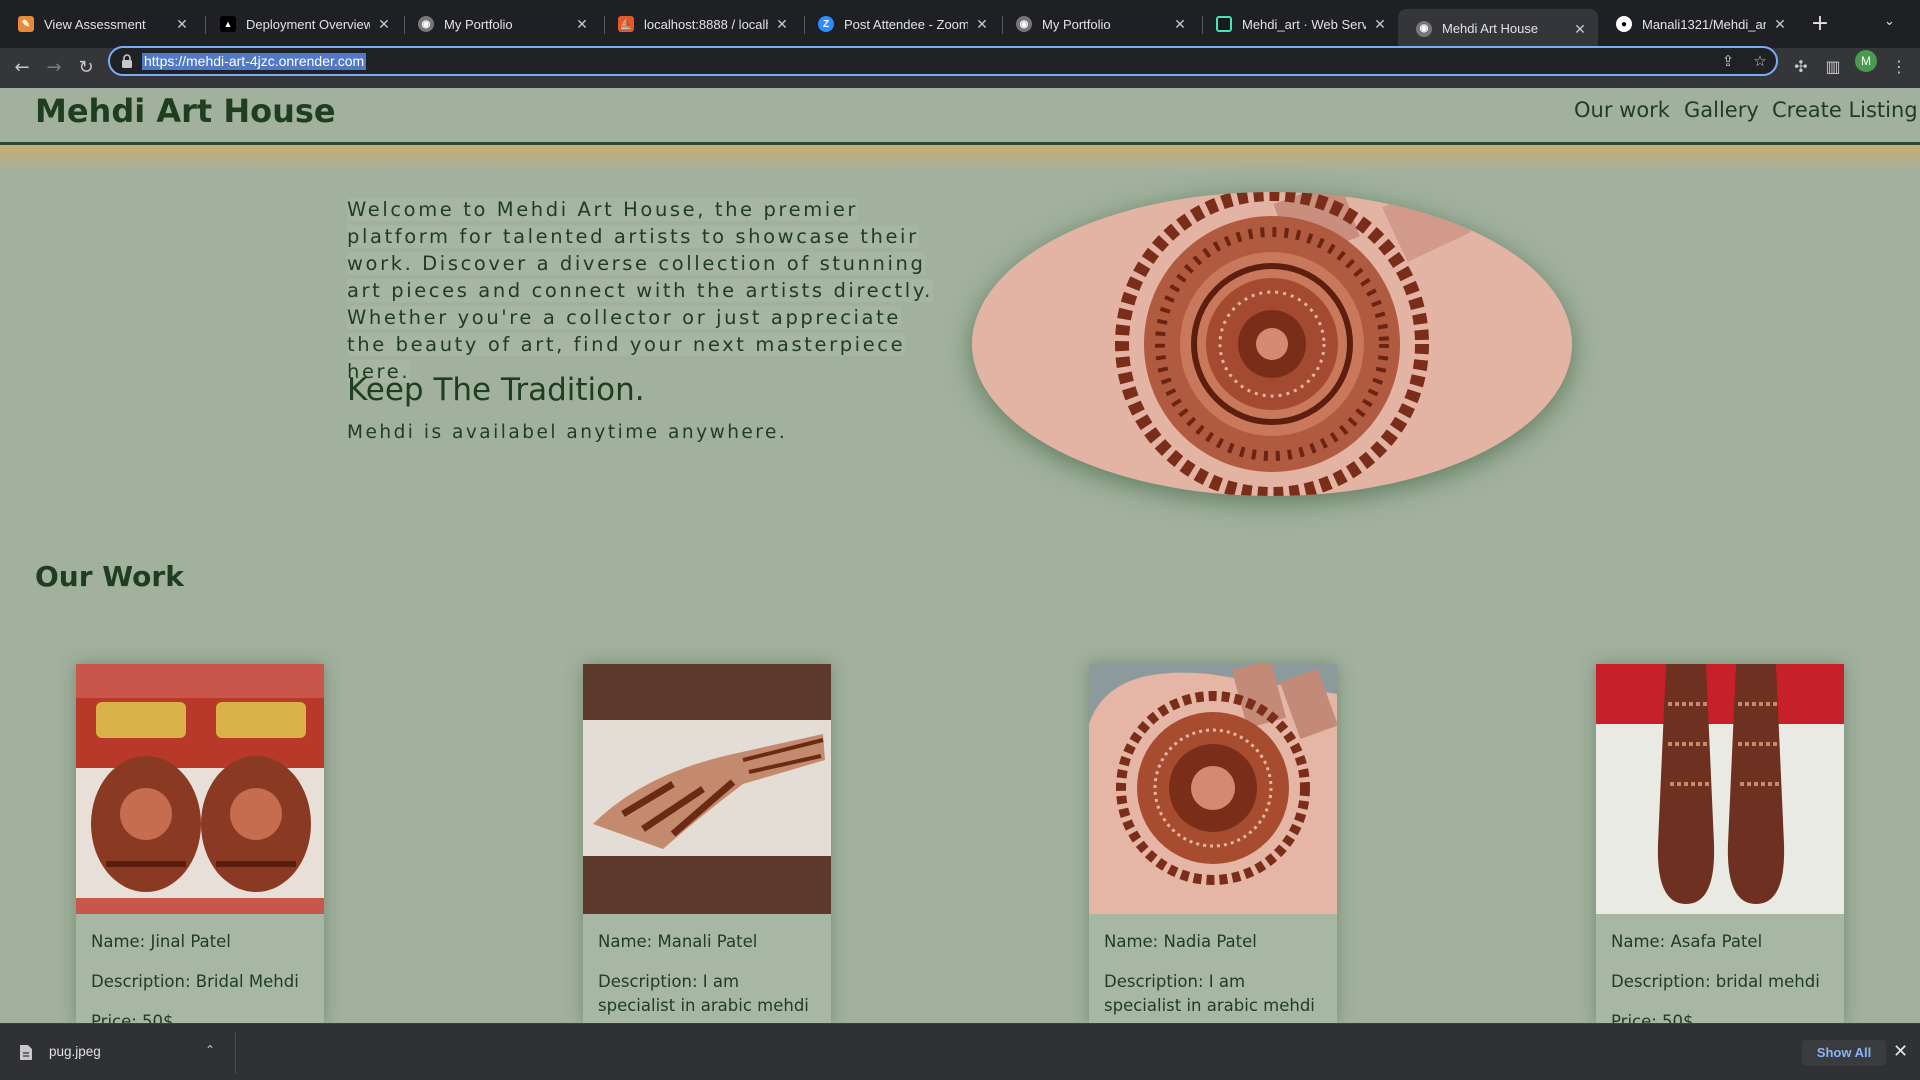 This screenshot has width=1920, height=1080. Describe the element at coordinates (1721, 110) in the screenshot. I see `nav-gallery: Gallery` at that location.